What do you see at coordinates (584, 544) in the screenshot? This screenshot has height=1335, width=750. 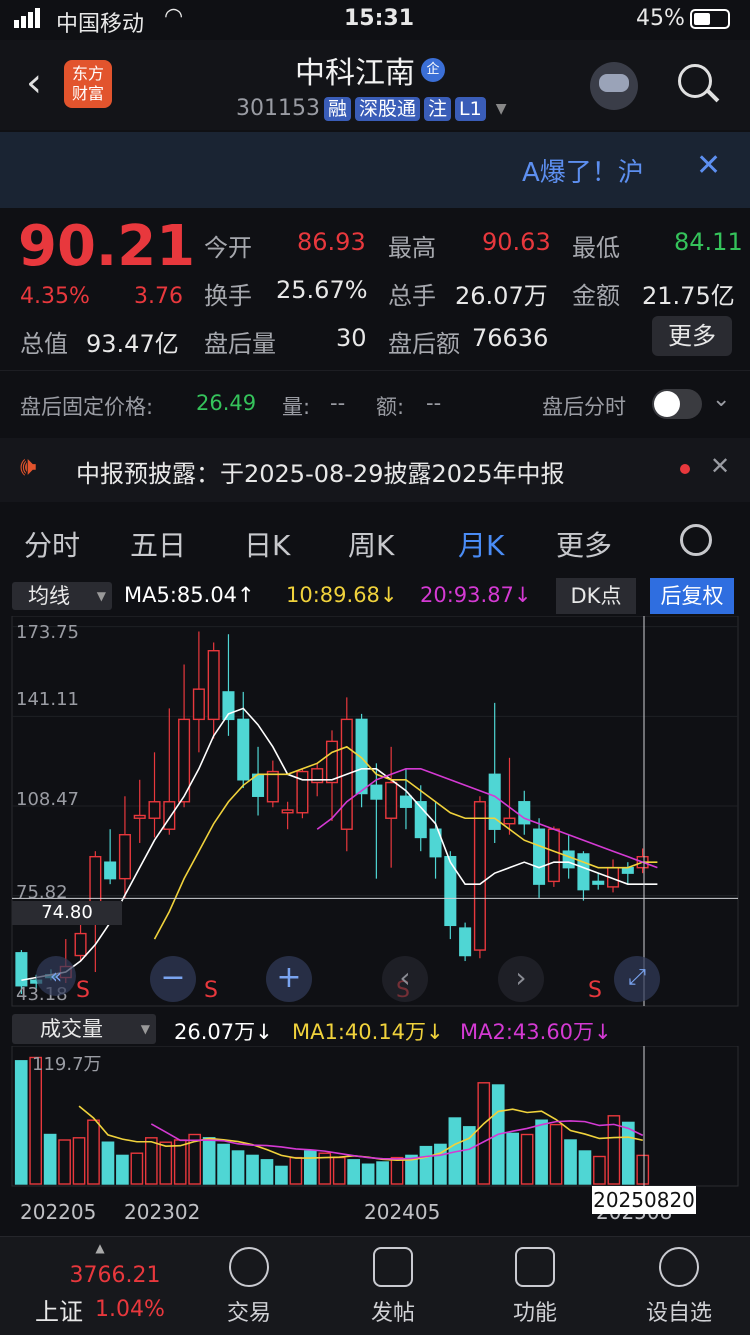 I see `tab-more: 更多` at bounding box center [584, 544].